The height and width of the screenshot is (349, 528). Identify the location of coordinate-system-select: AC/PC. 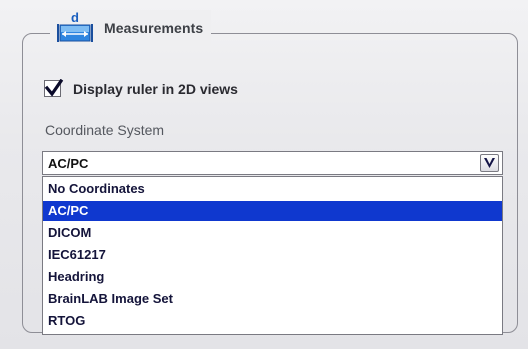
(272, 163).